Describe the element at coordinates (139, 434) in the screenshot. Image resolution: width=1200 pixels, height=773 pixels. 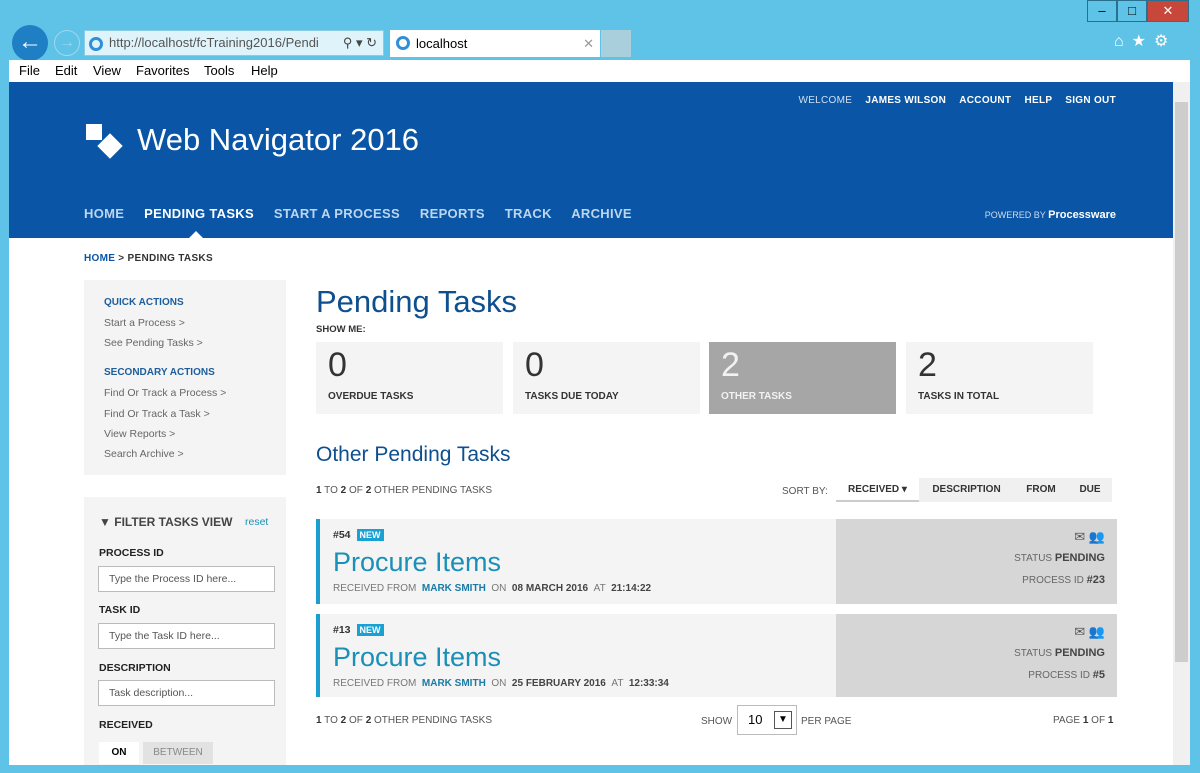
I see `link-view-reports: View Reports >` at that location.